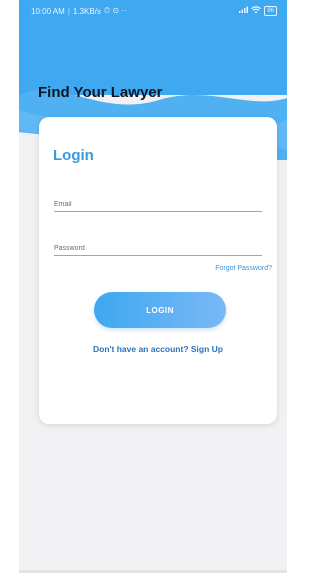 This screenshot has width=320, height=573. I want to click on status-right: 86, so click(257, 11).